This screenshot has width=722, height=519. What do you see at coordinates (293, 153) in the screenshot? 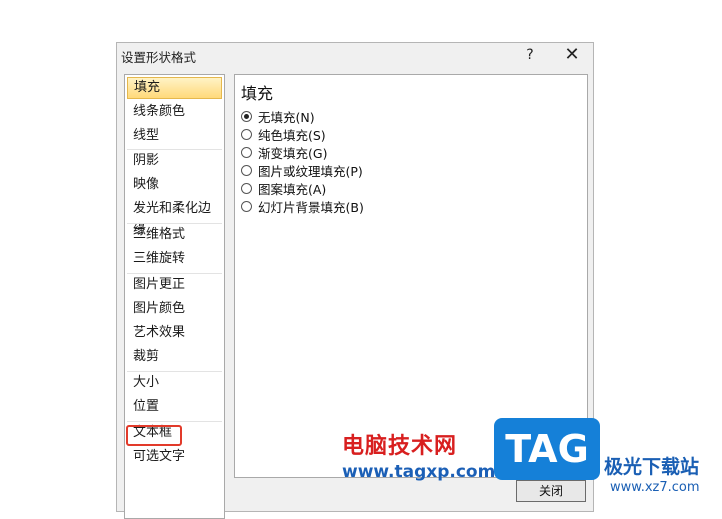
I see `option-label: 渐变填充(G)` at bounding box center [293, 153].